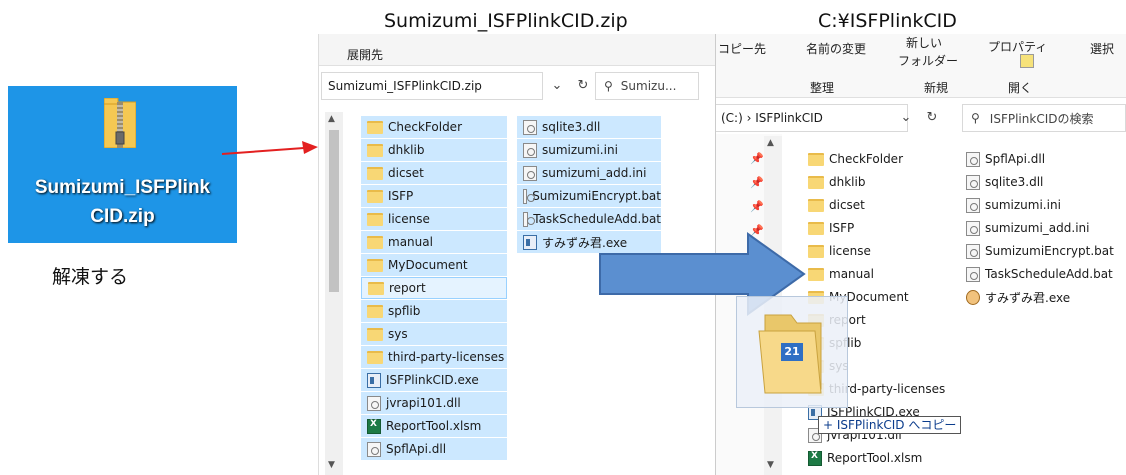 The width and height of the screenshot is (1126, 475). Describe the element at coordinates (334, 211) in the screenshot. I see `zip-scroll-thumb` at that location.